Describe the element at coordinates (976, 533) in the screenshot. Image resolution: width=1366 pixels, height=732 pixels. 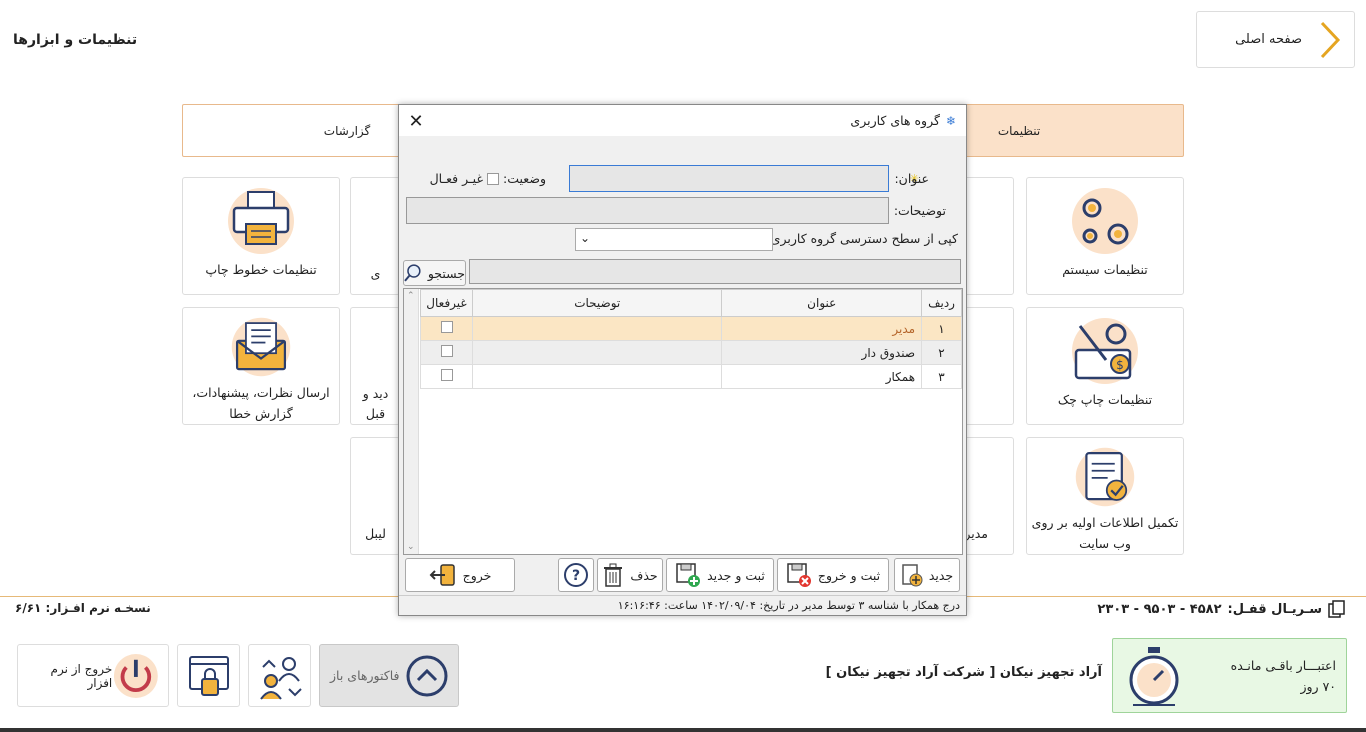
I see `card-partial-4-label: مدیر` at that location.